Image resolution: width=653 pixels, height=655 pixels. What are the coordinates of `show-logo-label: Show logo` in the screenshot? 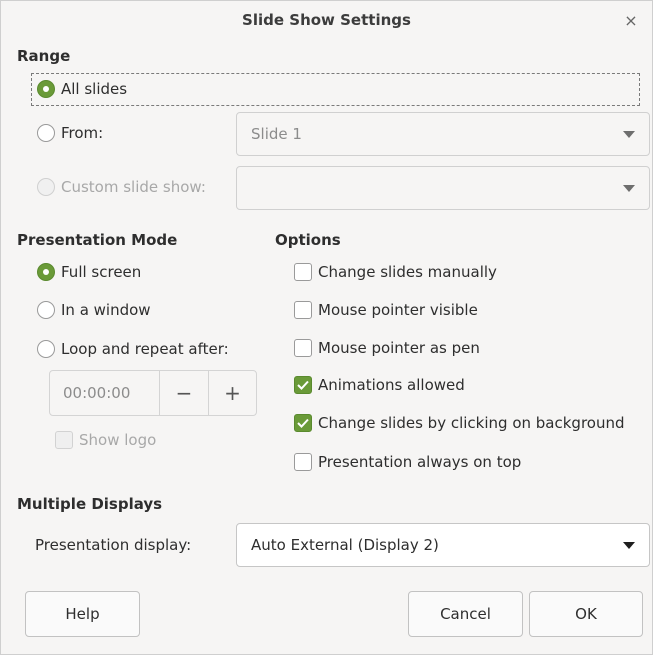 It's located at (118, 440).